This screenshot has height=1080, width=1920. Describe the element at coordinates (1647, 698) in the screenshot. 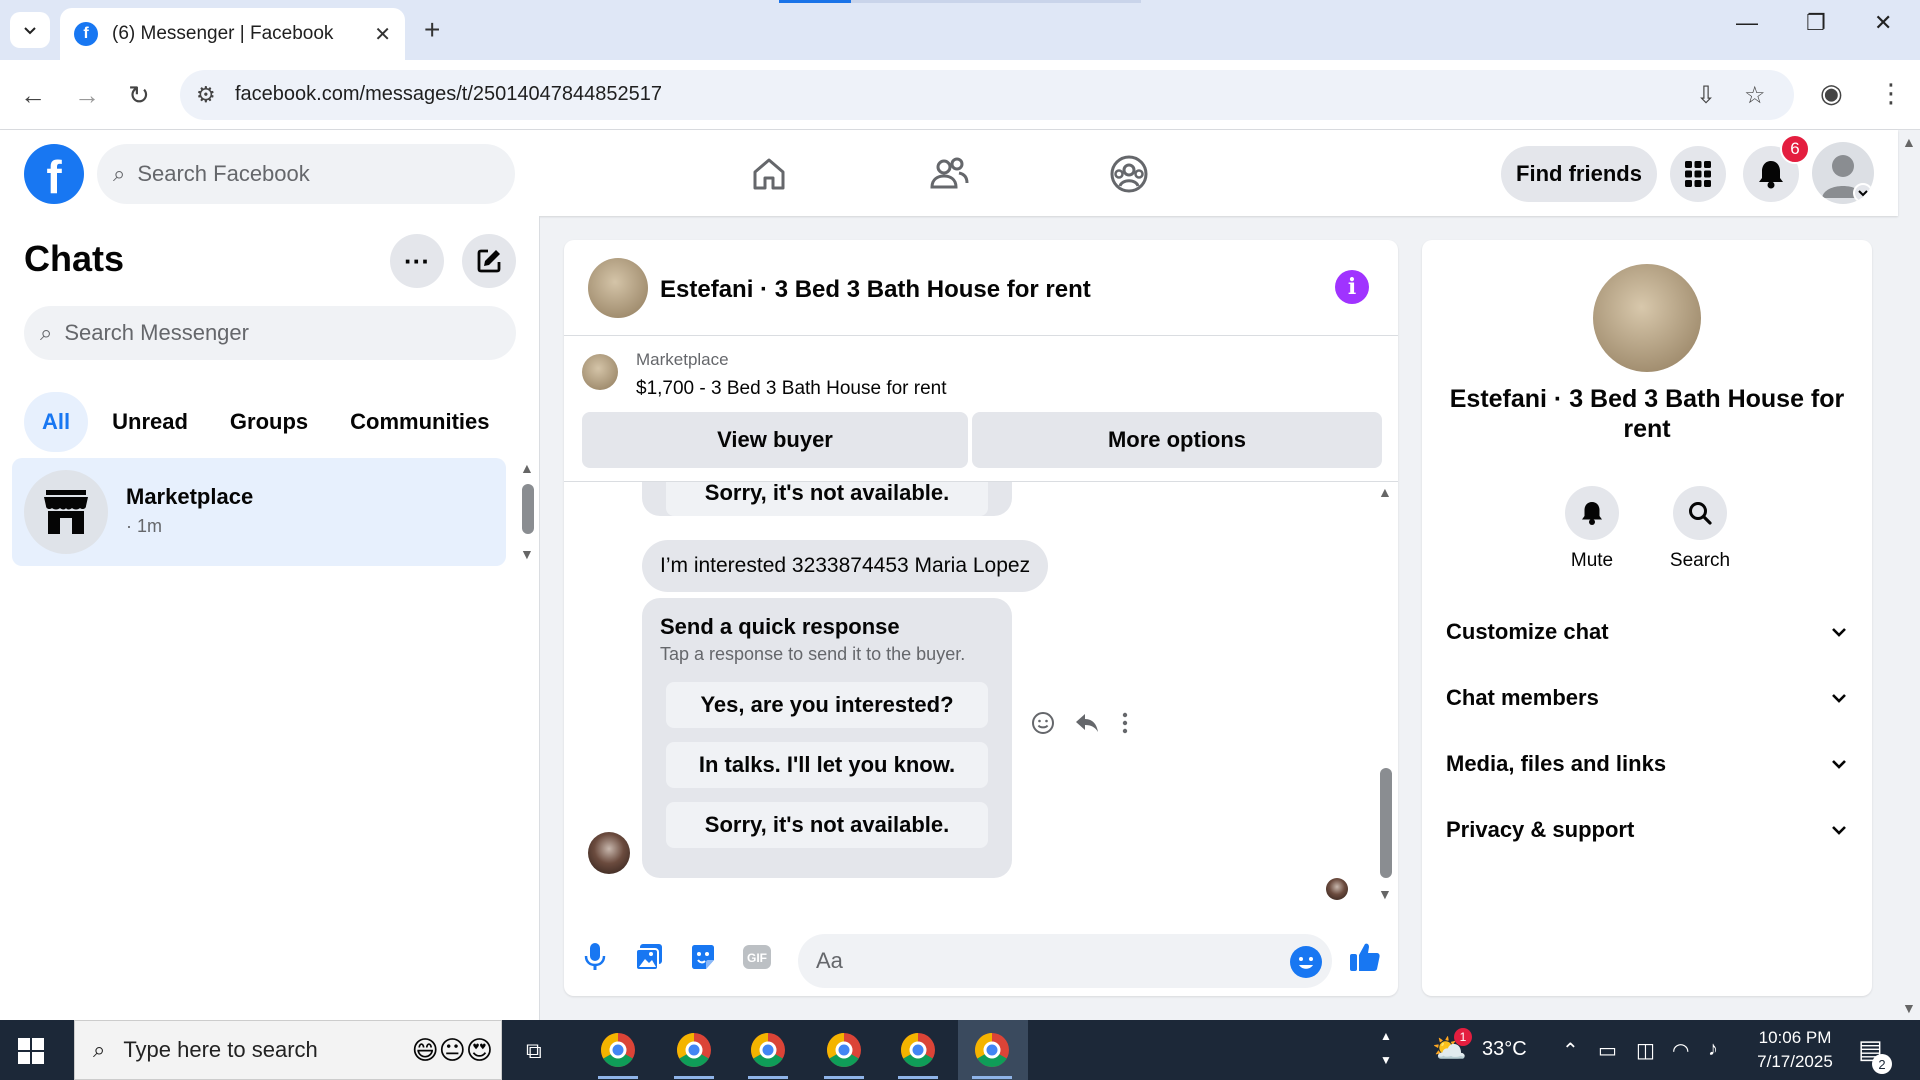

I see `chat-members-row: Chat members` at that location.